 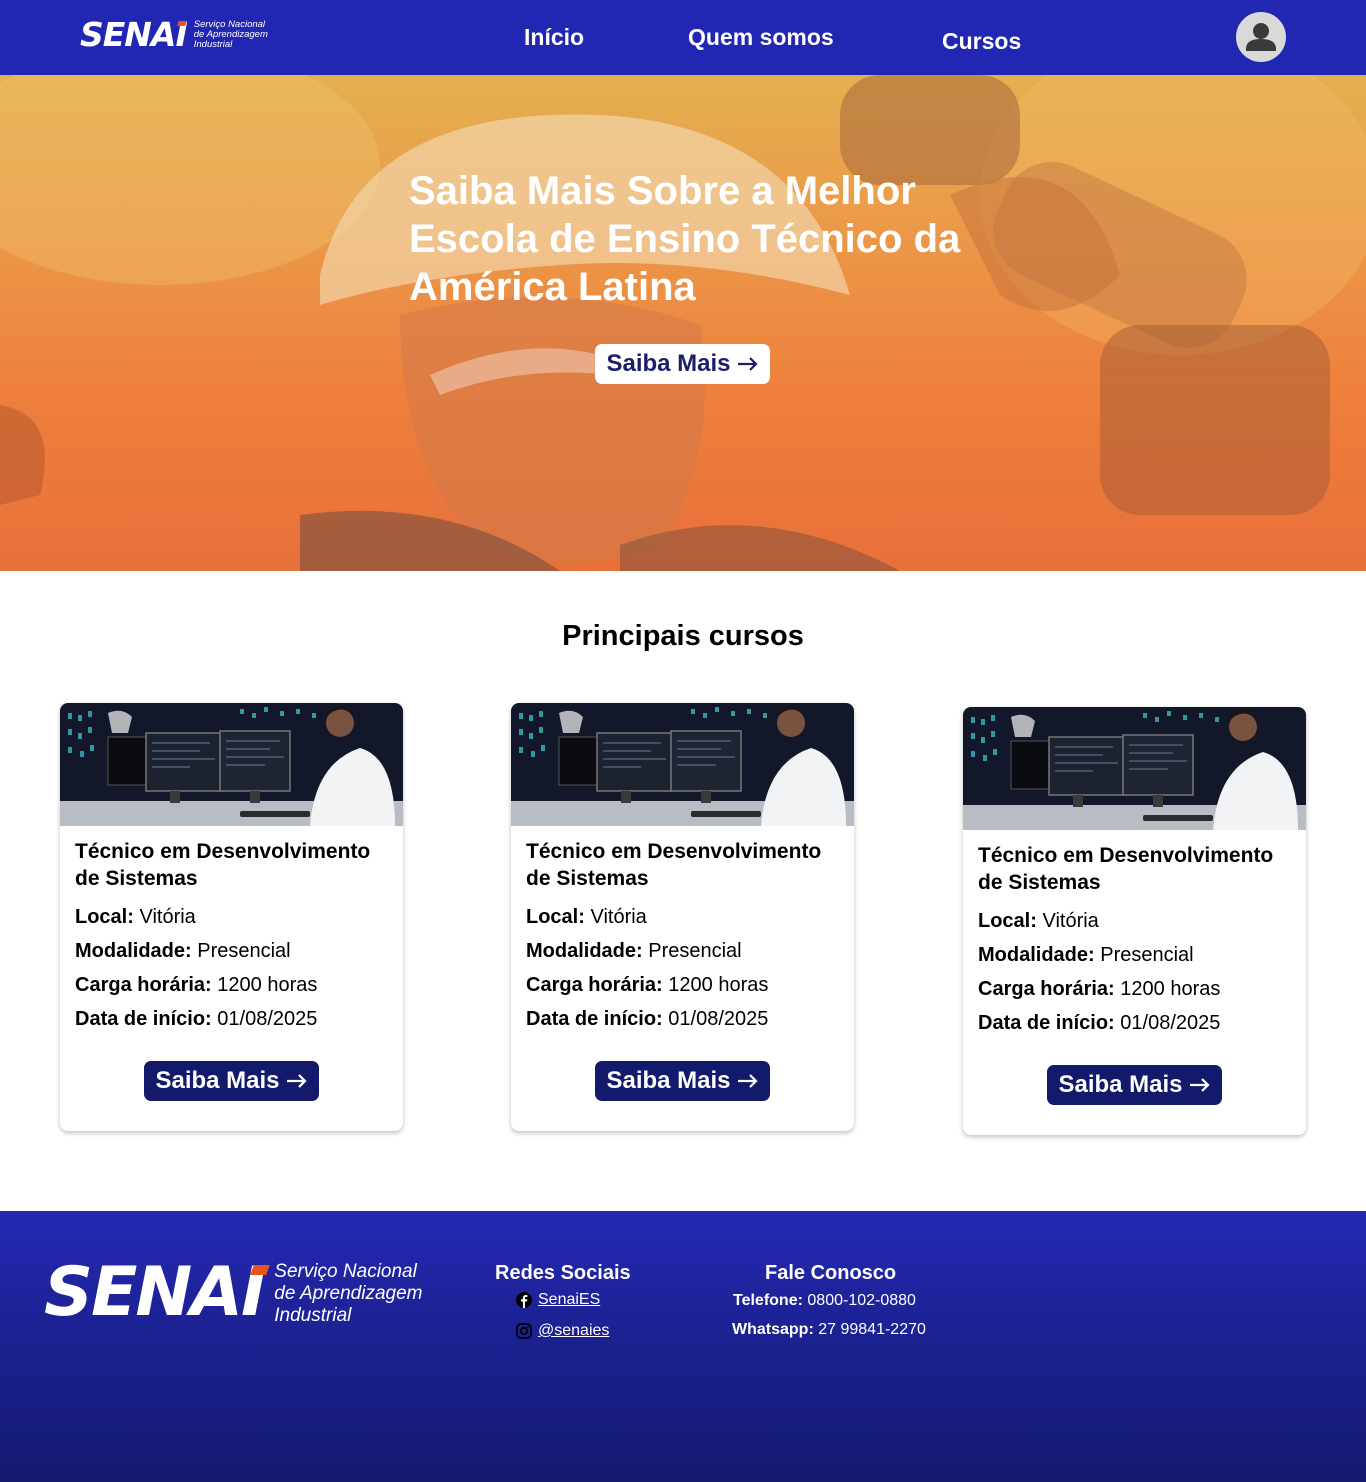 What do you see at coordinates (761, 37) in the screenshot?
I see `nav-quem-somos: Quem somos` at bounding box center [761, 37].